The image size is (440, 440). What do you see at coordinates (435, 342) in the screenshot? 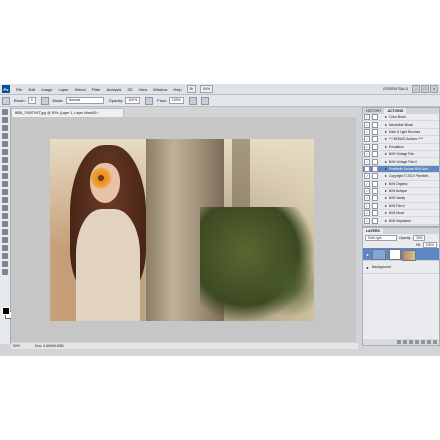
I see `delete-layer-icon` at bounding box center [435, 342].